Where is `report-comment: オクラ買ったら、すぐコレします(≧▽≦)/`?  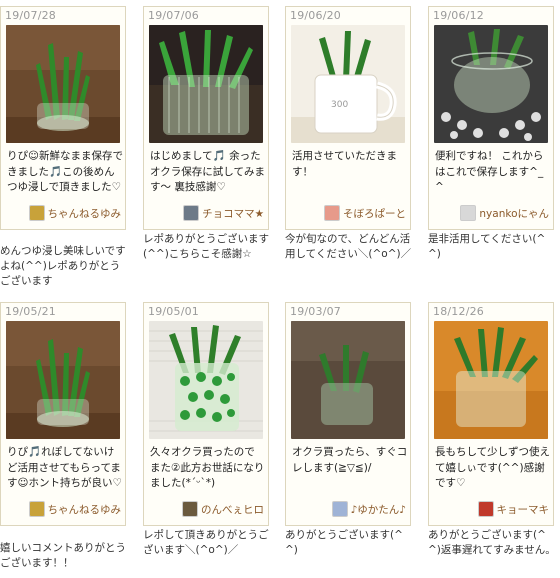
report-comment: オクラ買ったら、すぐコレします(≧▽≦)/ is located at coordinates (350, 460).